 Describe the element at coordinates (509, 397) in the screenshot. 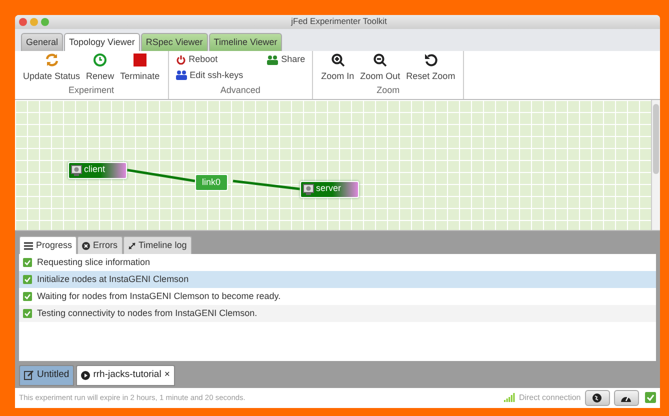

I see `signal-icon` at that location.